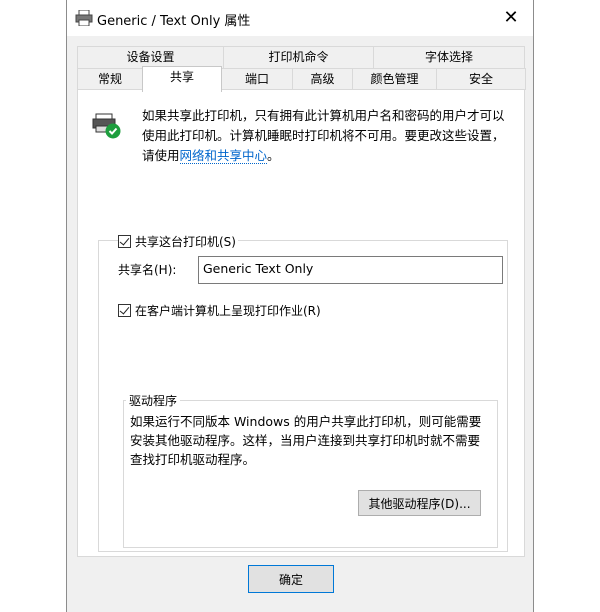 This screenshot has width=600, height=612. I want to click on ok-button: 确定, so click(291, 579).